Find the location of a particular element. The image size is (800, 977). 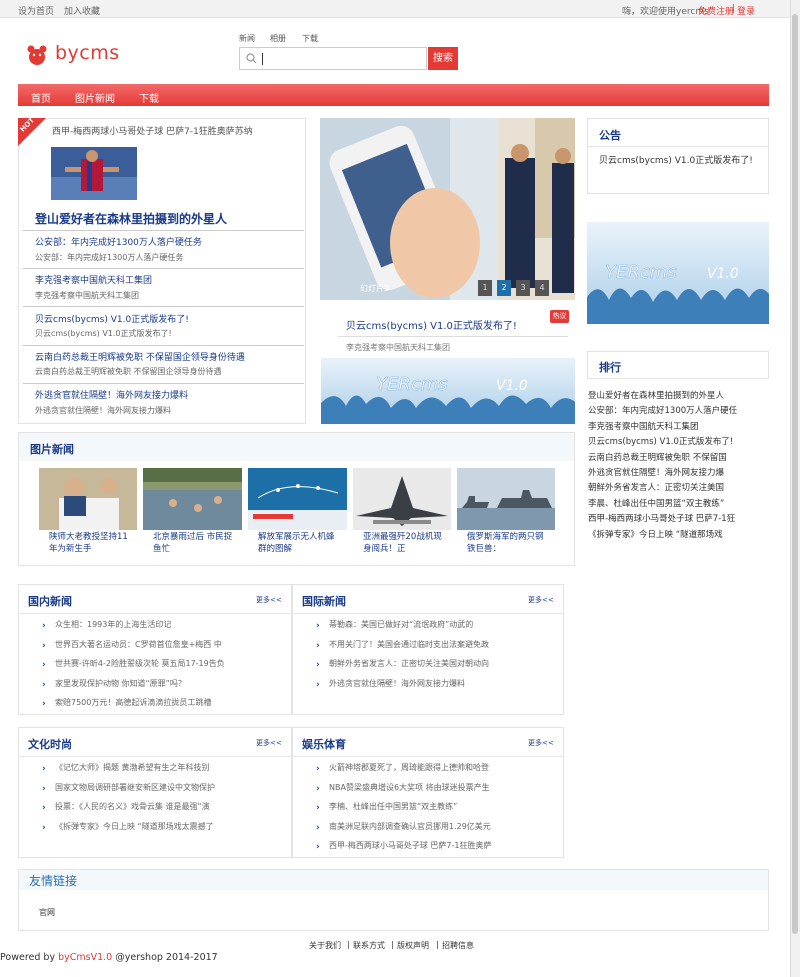

main-nav: 首页 图片新闻 下载 is located at coordinates (393, 95).